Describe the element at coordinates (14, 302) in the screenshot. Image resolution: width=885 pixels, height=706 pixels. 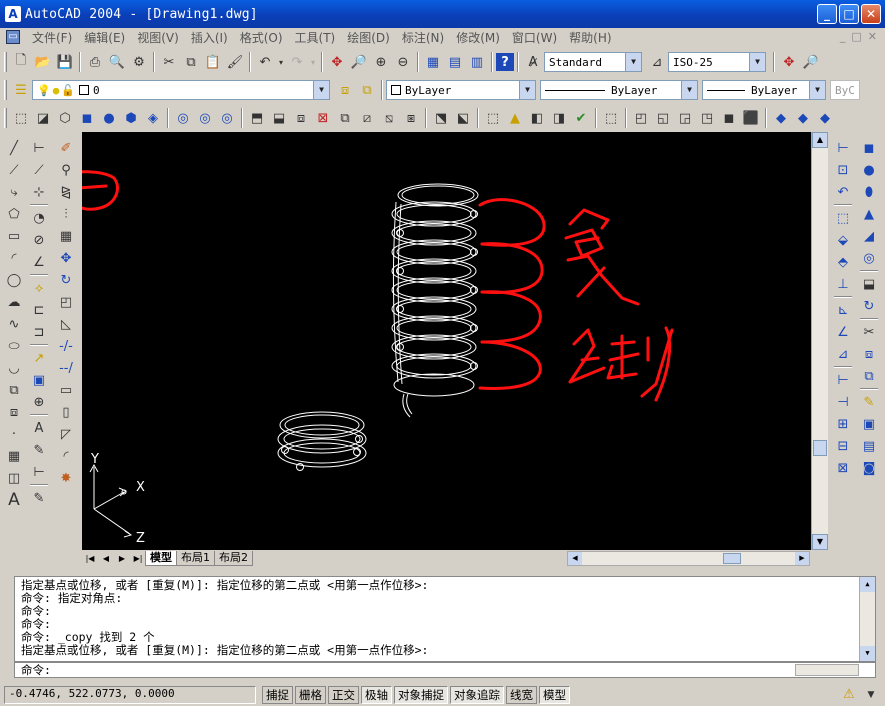
I see `revcloud-icon: ☁` at that location.